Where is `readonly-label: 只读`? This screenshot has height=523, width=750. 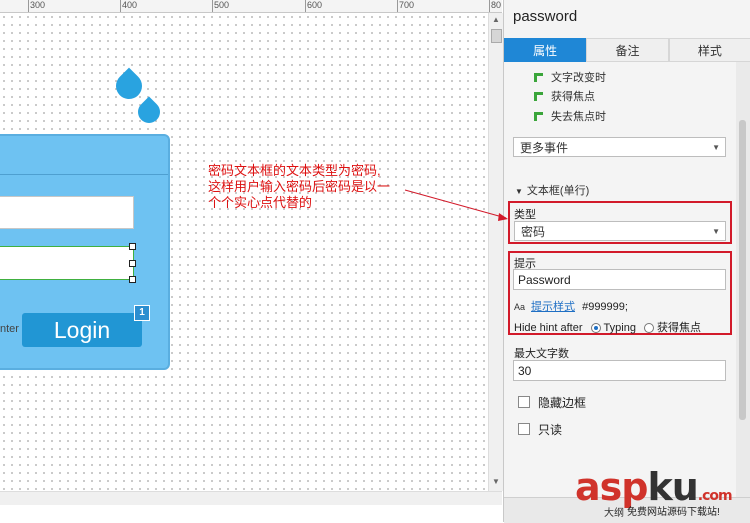 readonly-label: 只读 is located at coordinates (550, 430).